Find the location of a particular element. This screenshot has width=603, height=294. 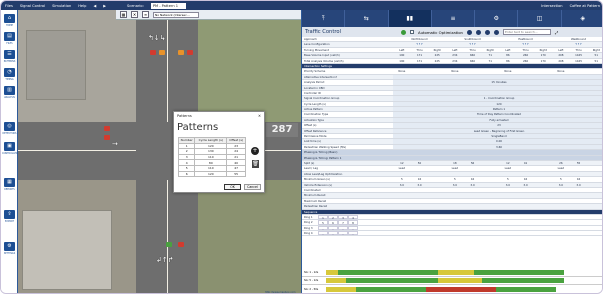

clock-icon: ◔ is located at coordinates (9, 72).